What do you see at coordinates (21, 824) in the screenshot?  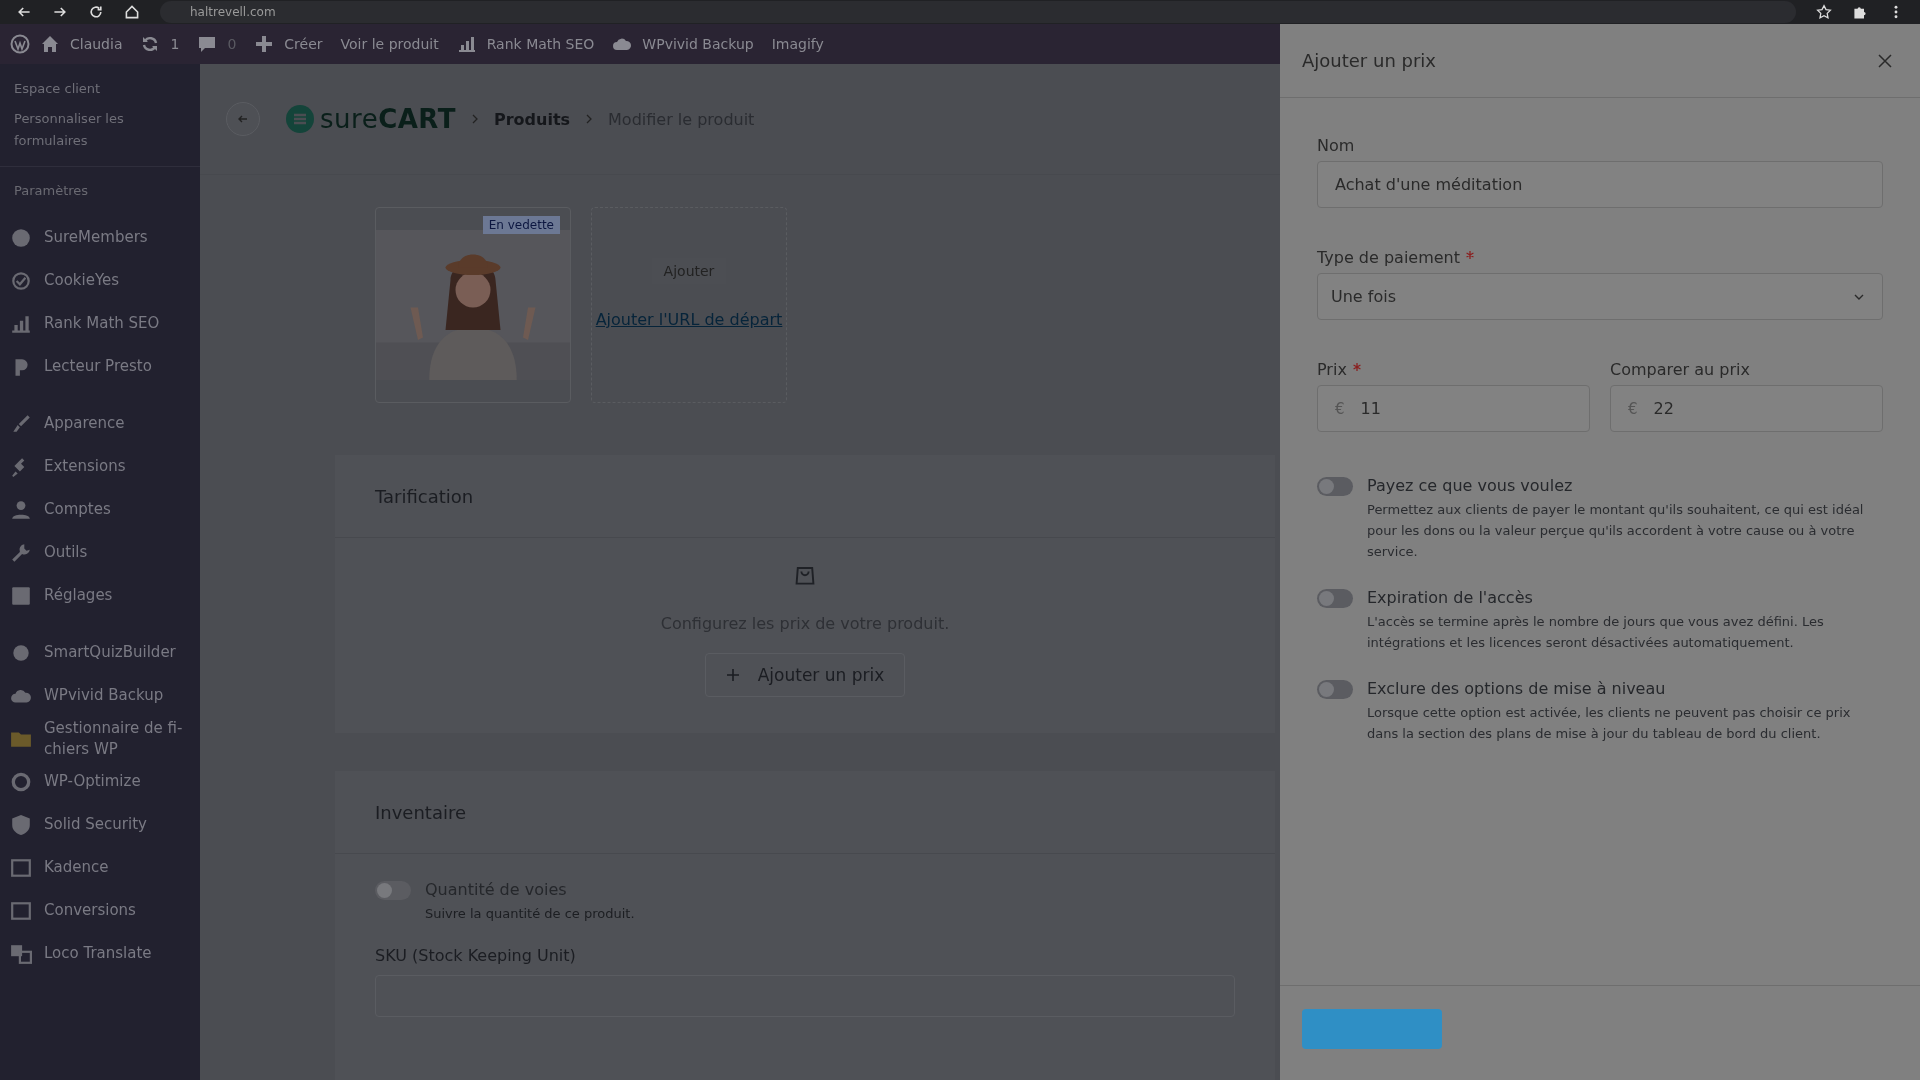 I see `shield-icon` at bounding box center [21, 824].